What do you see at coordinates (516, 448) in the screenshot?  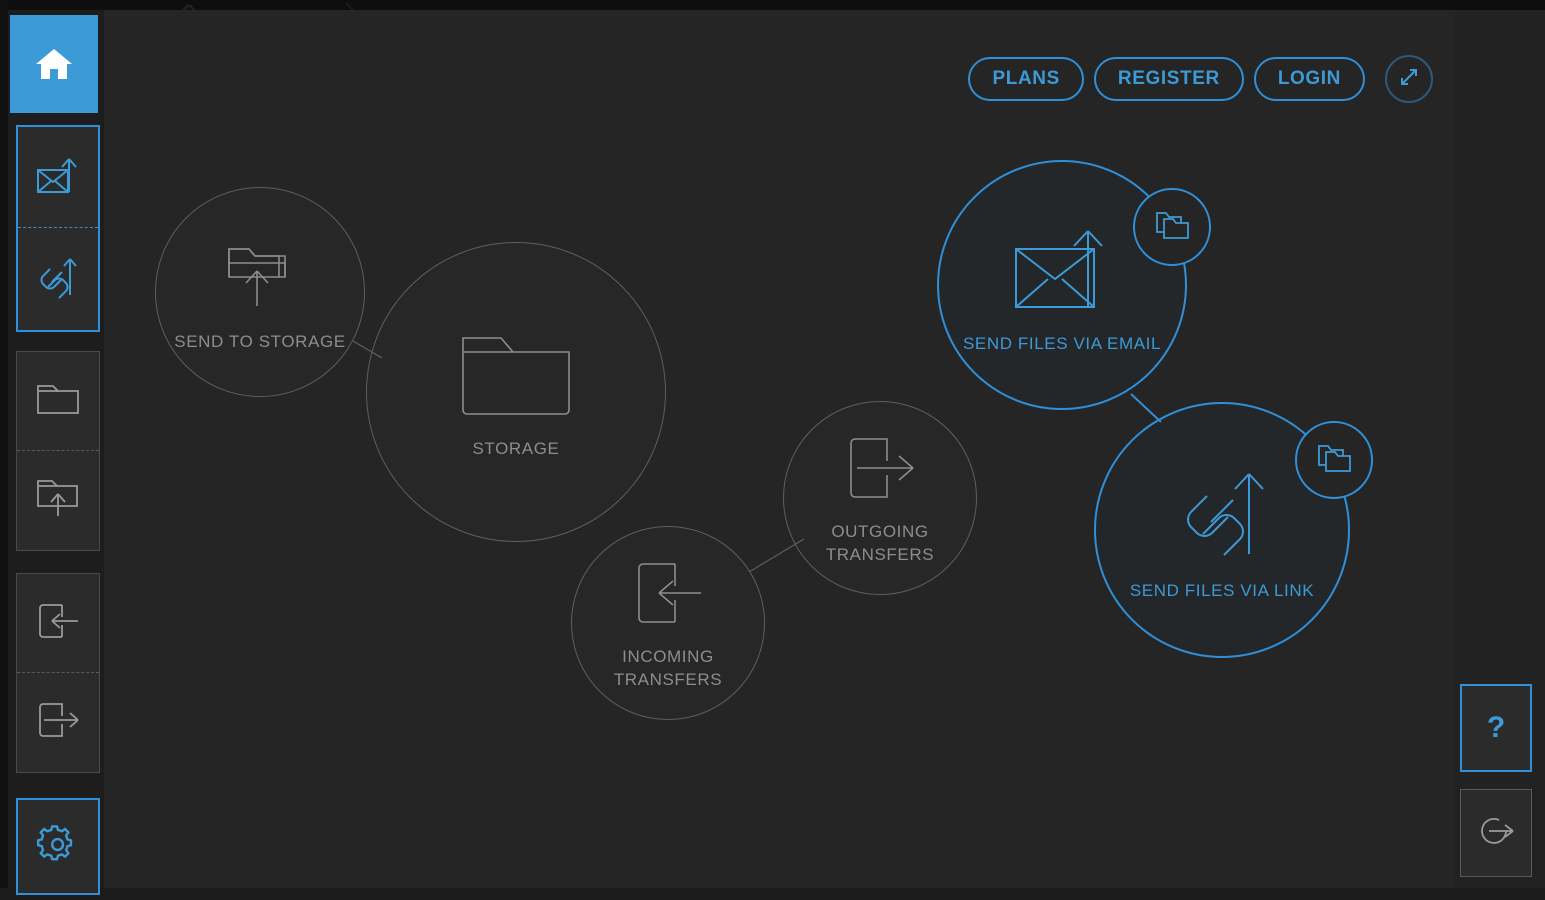 I see `bubble-label: STORAGE` at bounding box center [516, 448].